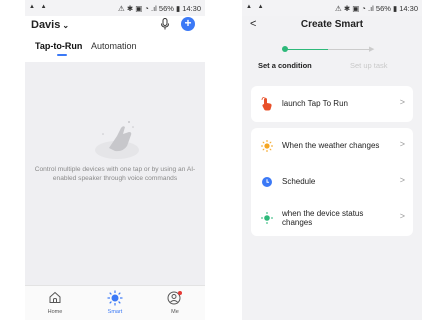 The image size is (431, 320). Describe the element at coordinates (66, 25) in the screenshot. I see `chevron-down-icon: ⌄` at that location.